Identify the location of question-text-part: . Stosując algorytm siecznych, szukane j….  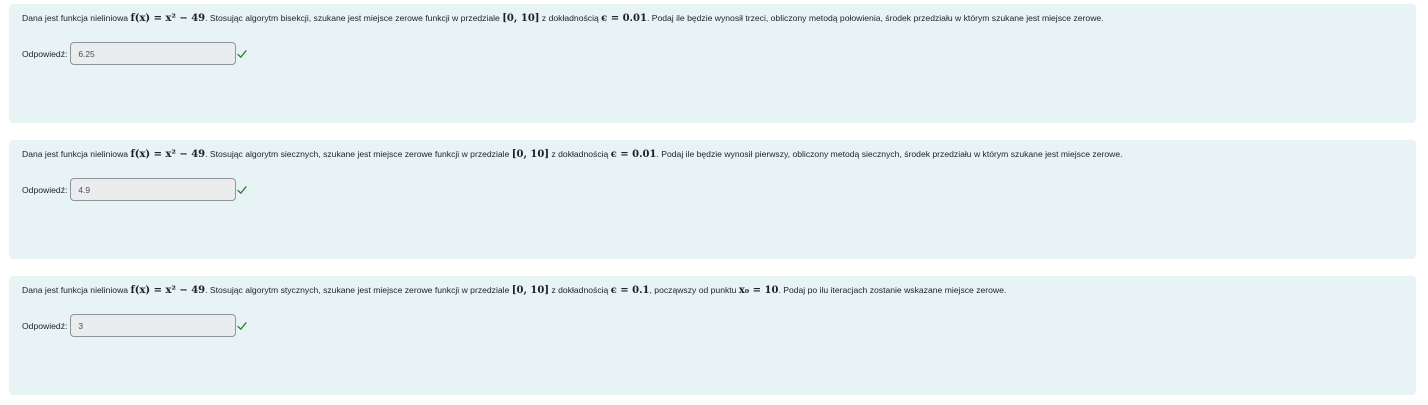
(358, 154).